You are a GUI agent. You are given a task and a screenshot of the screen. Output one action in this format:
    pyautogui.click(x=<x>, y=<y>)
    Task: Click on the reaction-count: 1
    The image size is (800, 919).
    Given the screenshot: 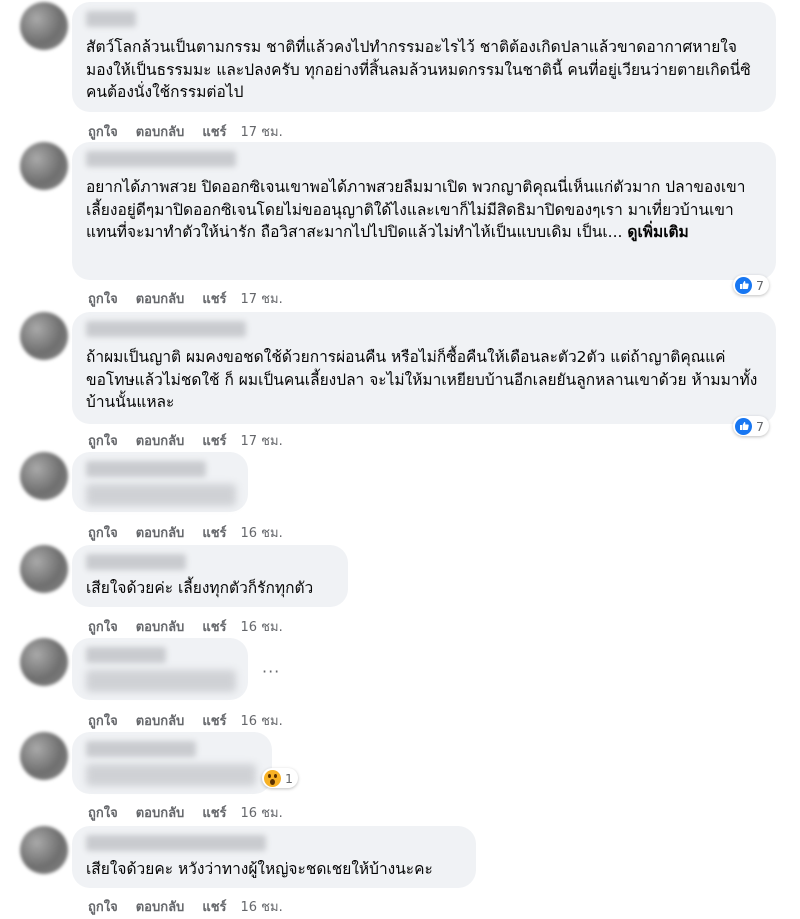 What is the action you would take?
    pyautogui.click(x=280, y=778)
    